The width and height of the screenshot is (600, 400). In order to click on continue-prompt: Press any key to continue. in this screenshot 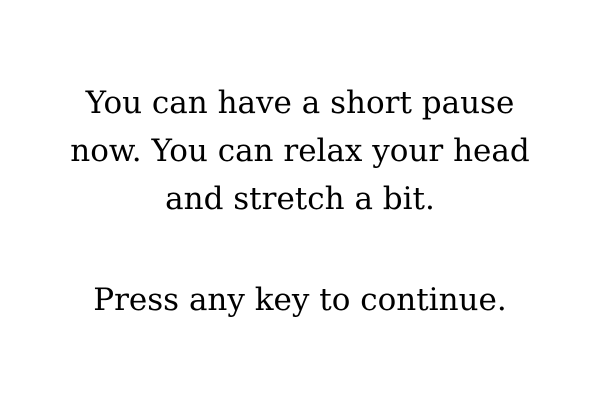, I will do `click(300, 300)`.